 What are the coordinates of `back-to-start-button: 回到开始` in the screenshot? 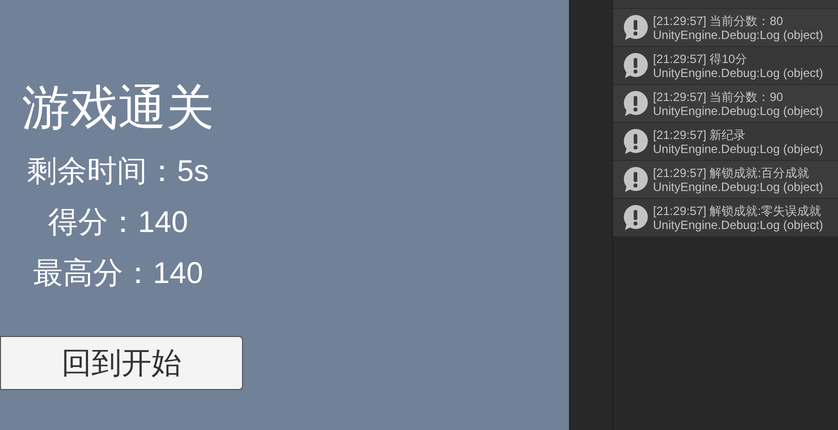 It's located at (121, 363).